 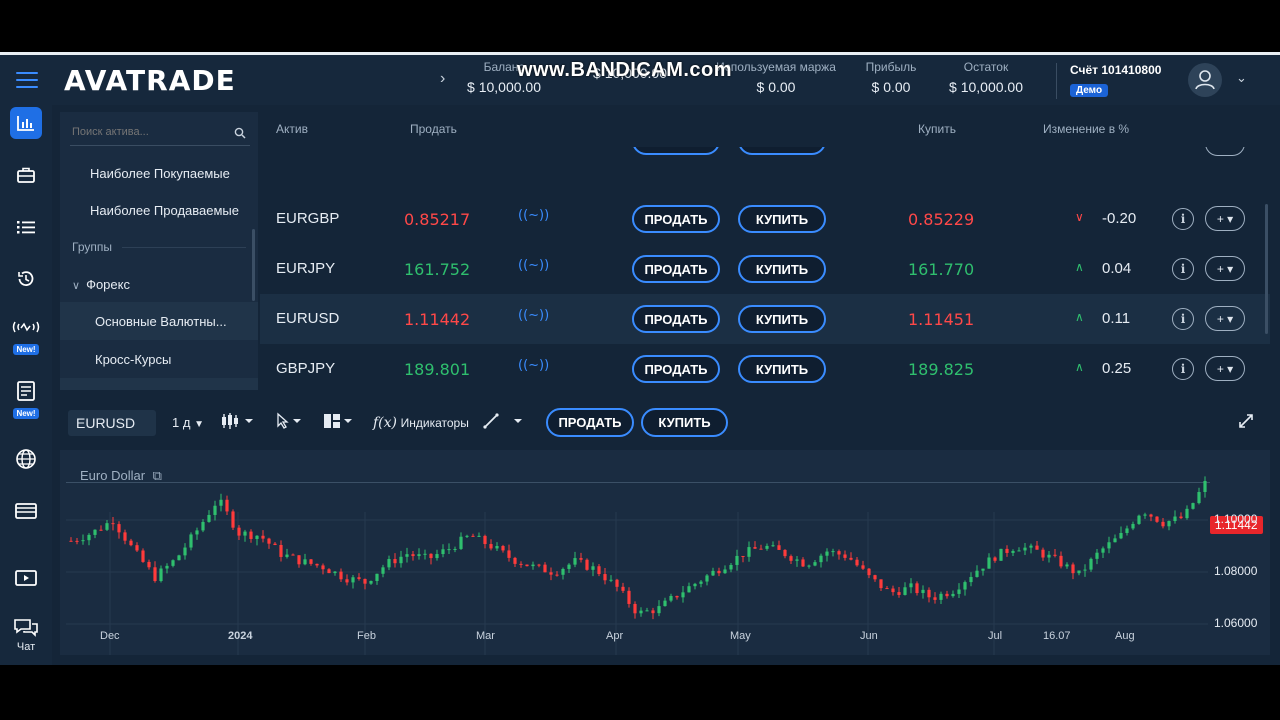 I want to click on rail-portfolio, so click(x=26, y=175).